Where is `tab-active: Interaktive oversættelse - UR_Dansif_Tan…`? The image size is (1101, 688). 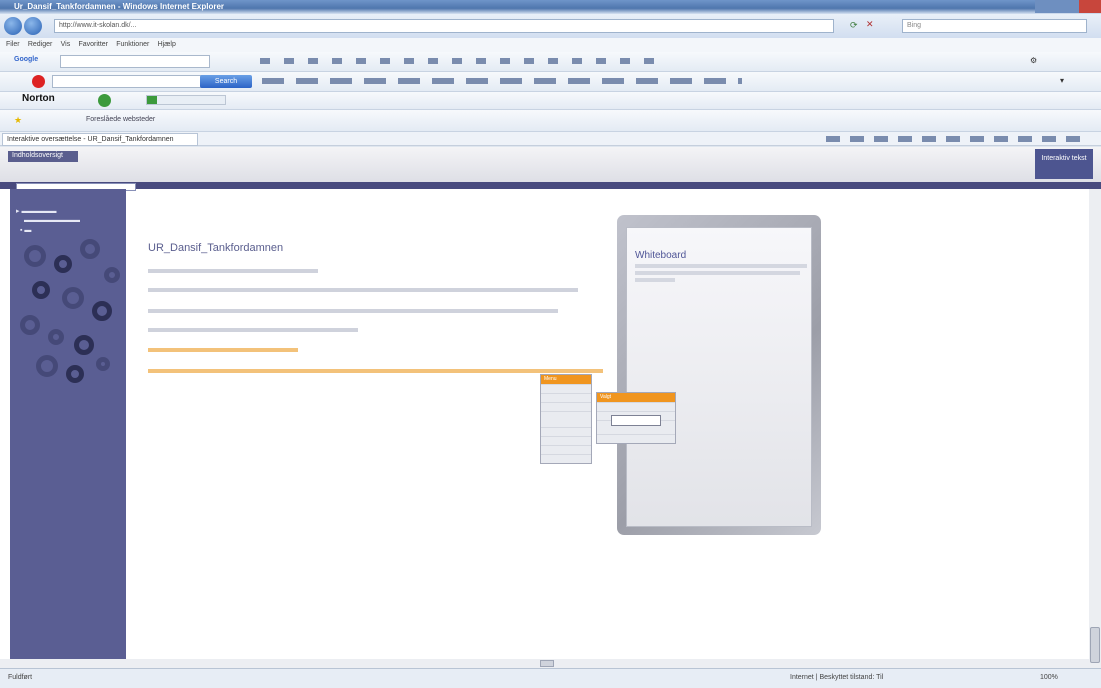
tab-active: Interaktive oversættelse - UR_Dansif_Tan… is located at coordinates (100, 139).